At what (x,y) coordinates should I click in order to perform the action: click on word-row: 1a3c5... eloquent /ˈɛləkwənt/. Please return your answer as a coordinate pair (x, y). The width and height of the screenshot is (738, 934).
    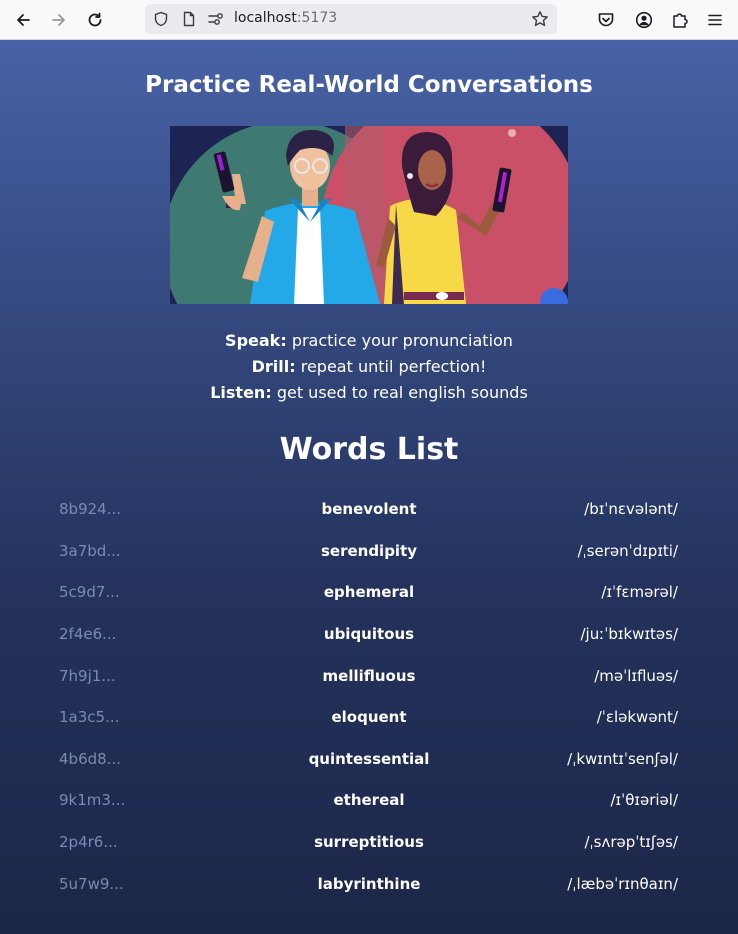
    Looking at the image, I should click on (369, 720).